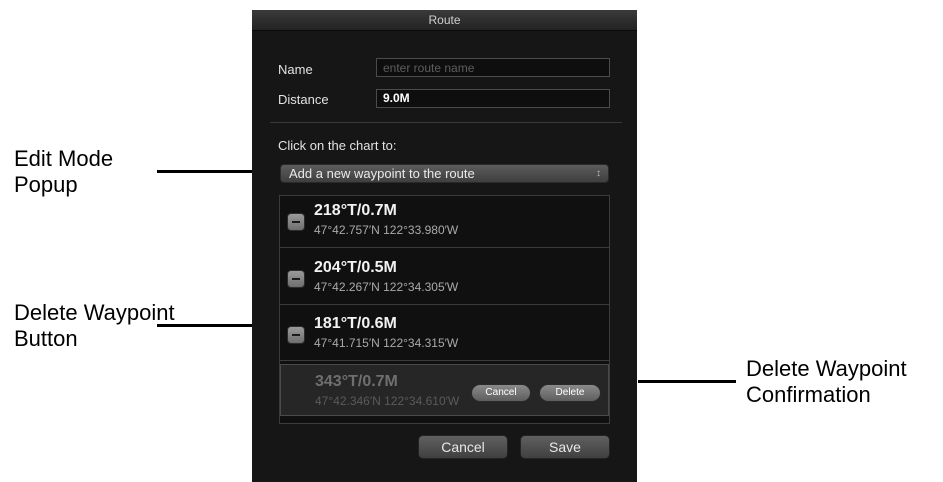 This screenshot has width=943, height=482. What do you see at coordinates (808, 394) in the screenshot?
I see `callout-line-2: Confirmation` at bounding box center [808, 394].